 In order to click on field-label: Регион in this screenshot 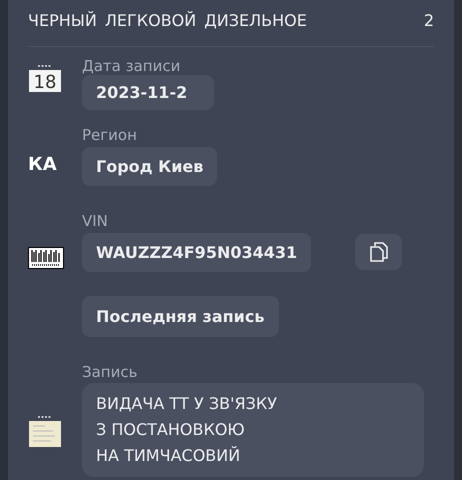, I will do `click(110, 135)`.